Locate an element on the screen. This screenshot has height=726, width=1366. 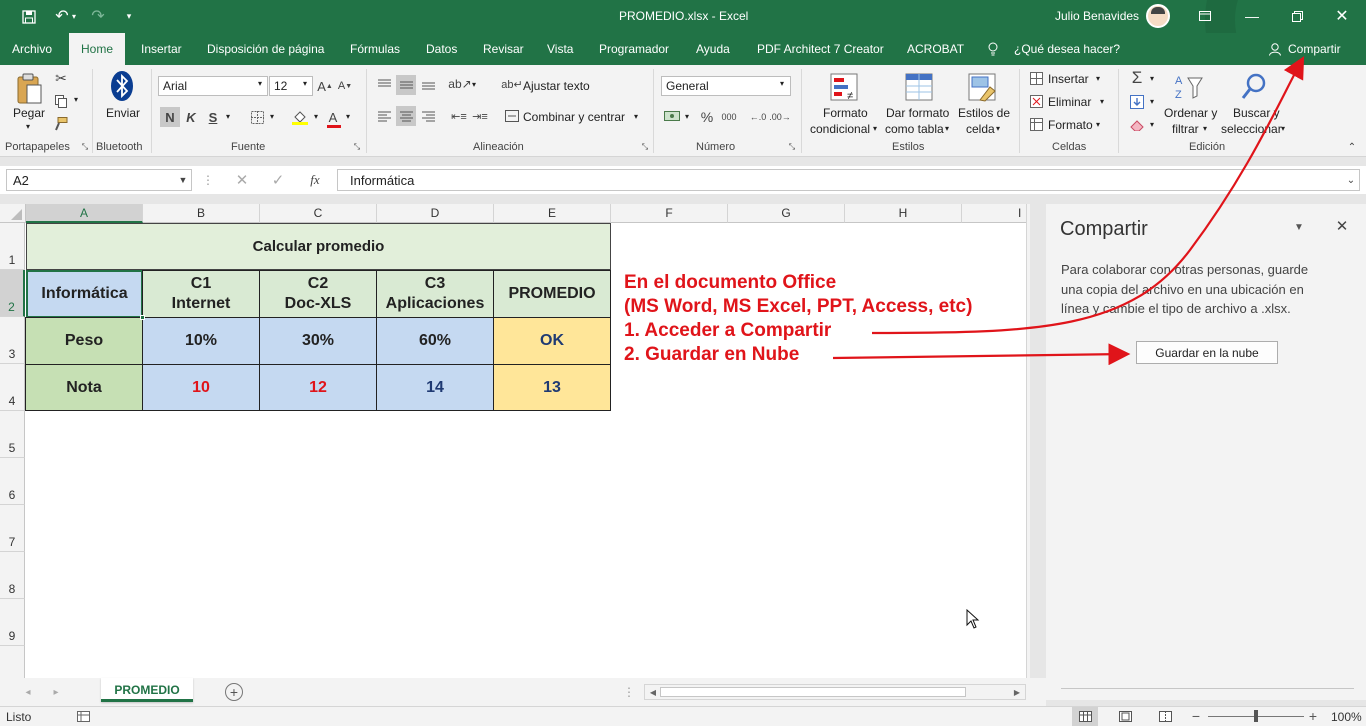
tab-insertar: Insertar is located at coordinates (161, 49).